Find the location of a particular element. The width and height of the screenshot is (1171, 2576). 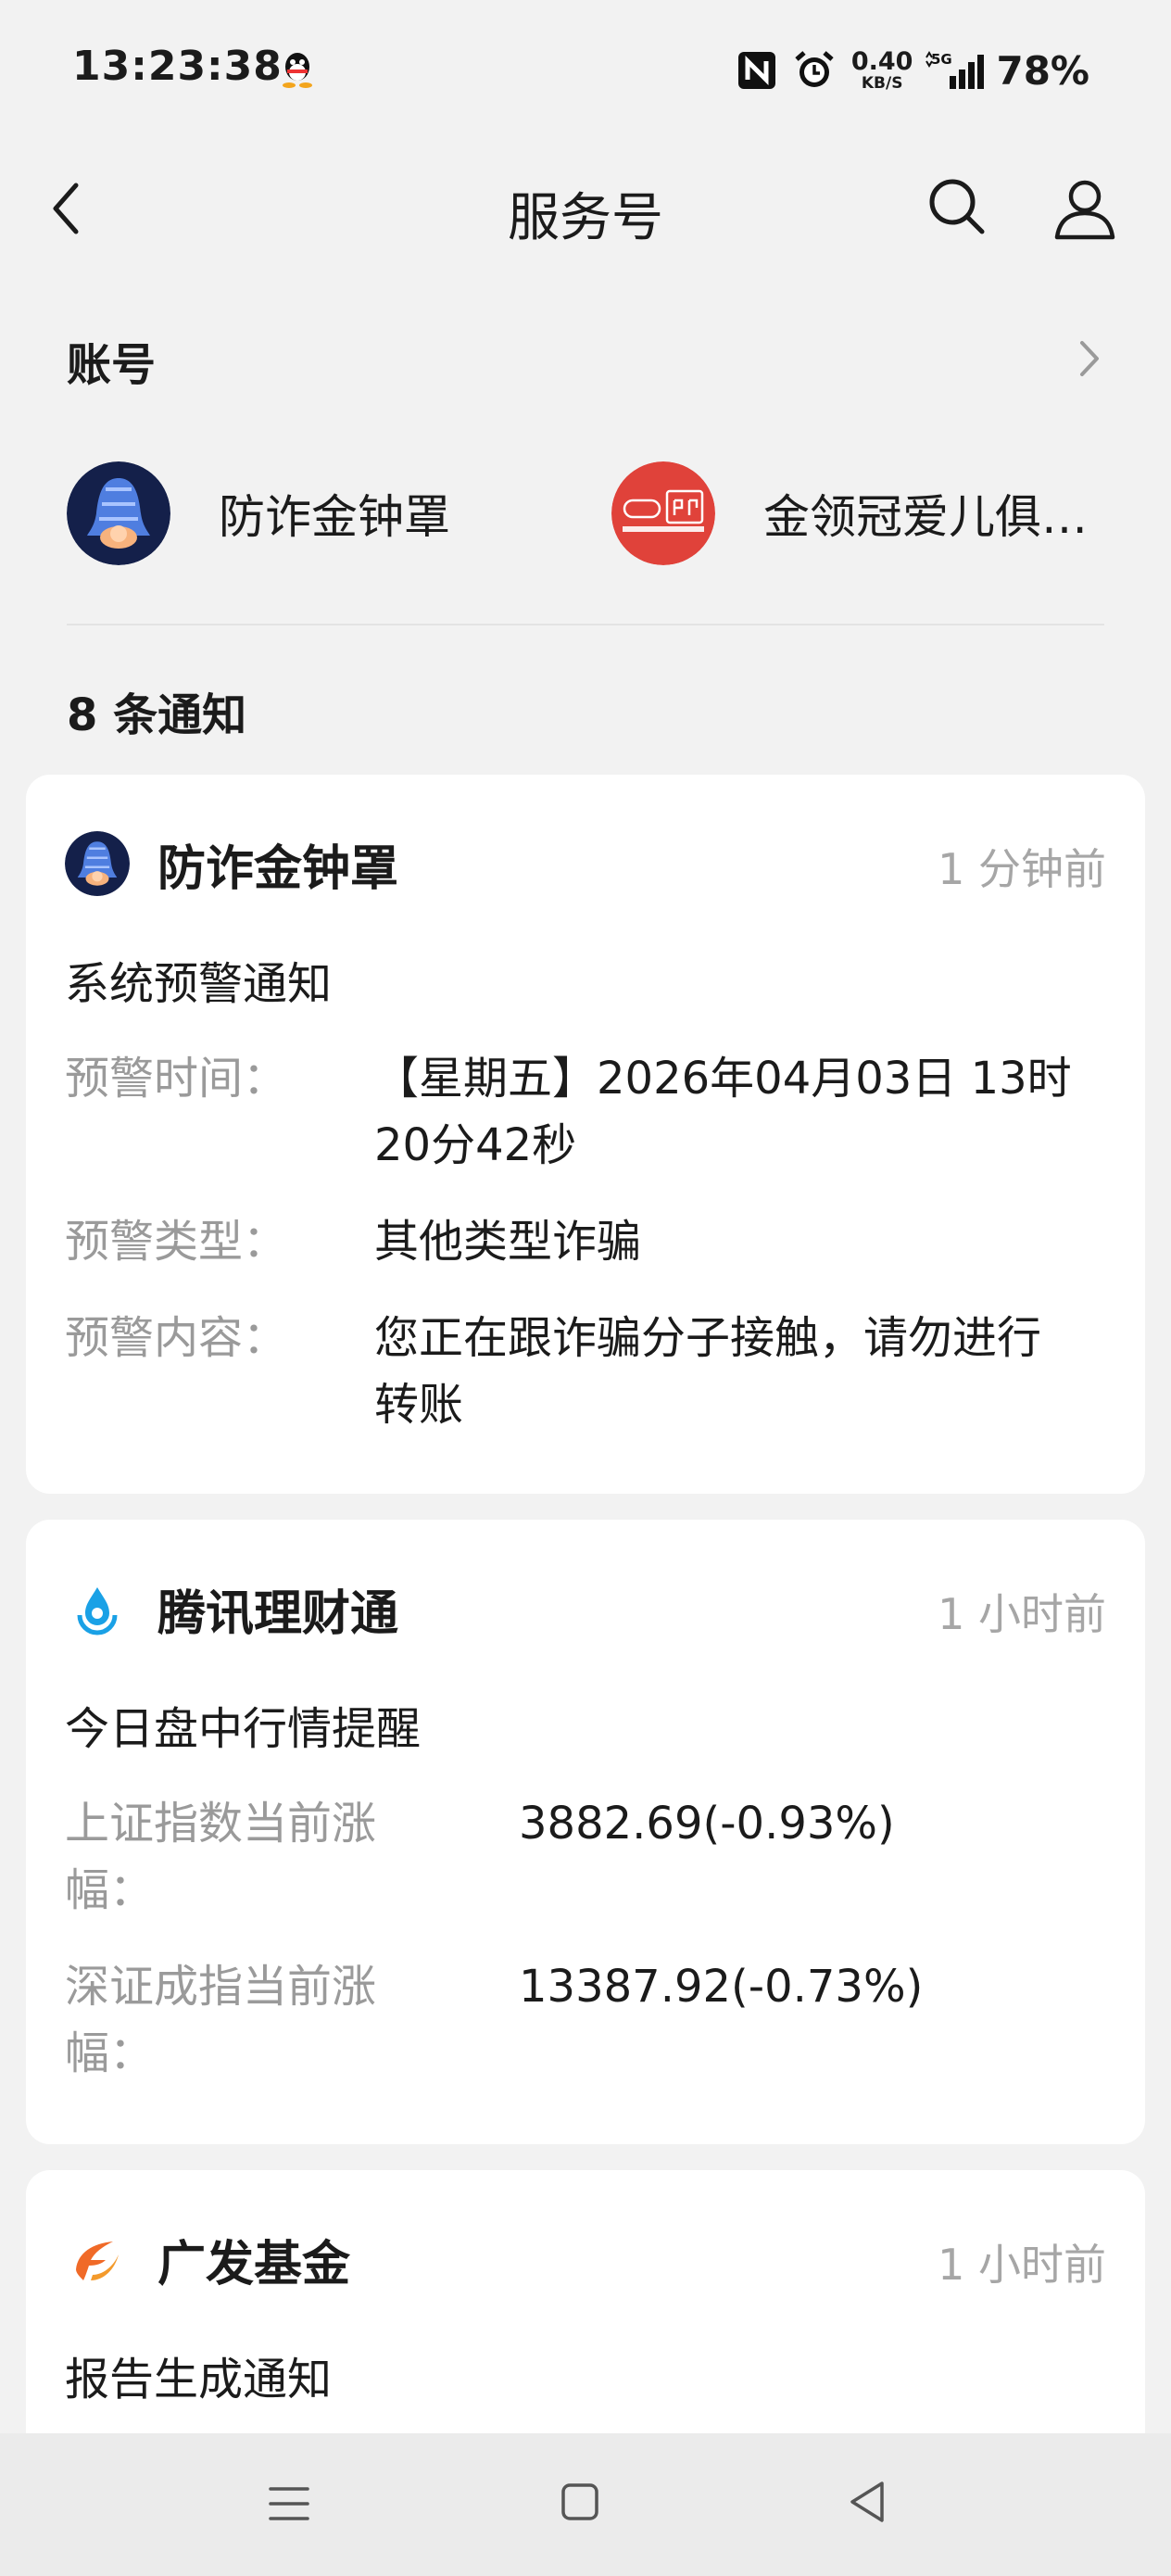

card-subject: 系统预警通知 is located at coordinates (199, 984).